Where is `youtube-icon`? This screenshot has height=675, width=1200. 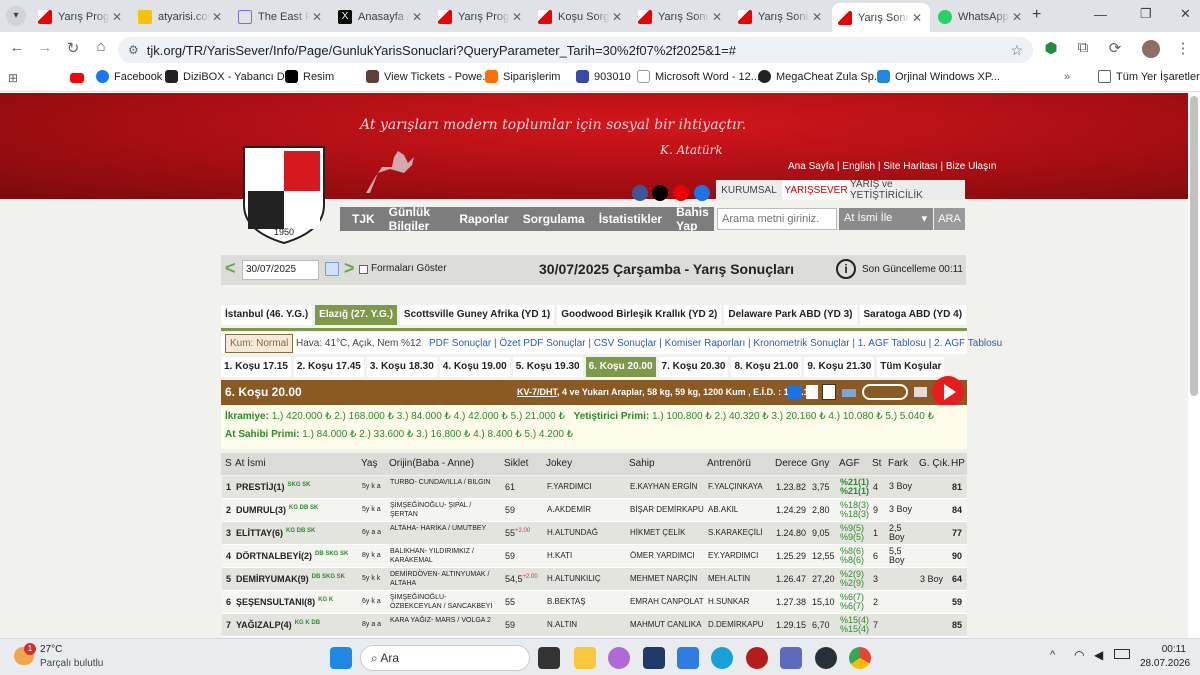 youtube-icon is located at coordinates (681, 193).